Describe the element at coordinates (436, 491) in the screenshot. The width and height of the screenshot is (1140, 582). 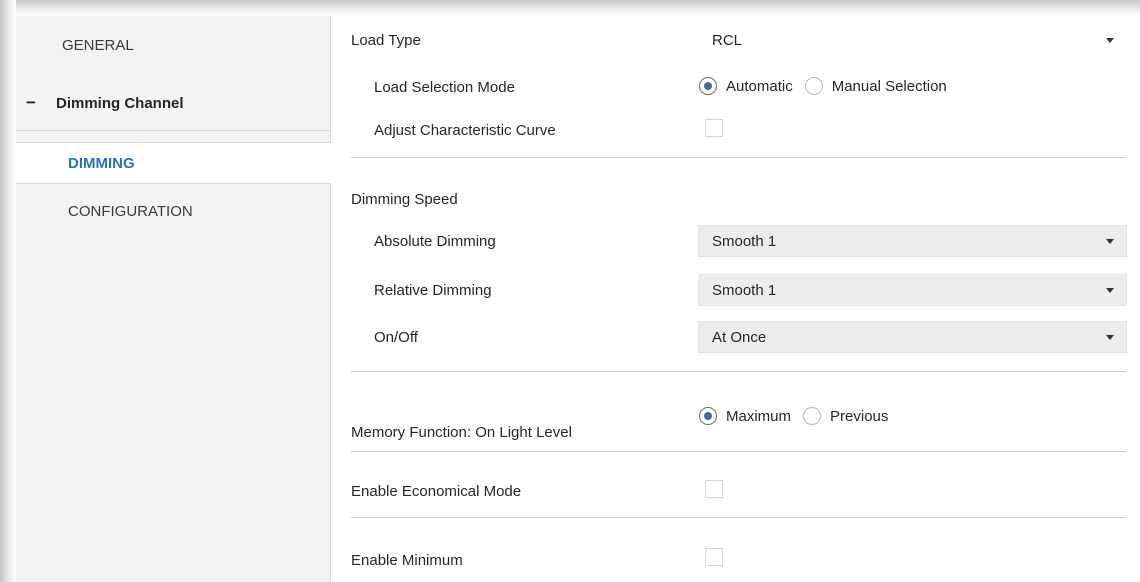
I see `economical-mode-label: Enable Economical Mode` at that location.